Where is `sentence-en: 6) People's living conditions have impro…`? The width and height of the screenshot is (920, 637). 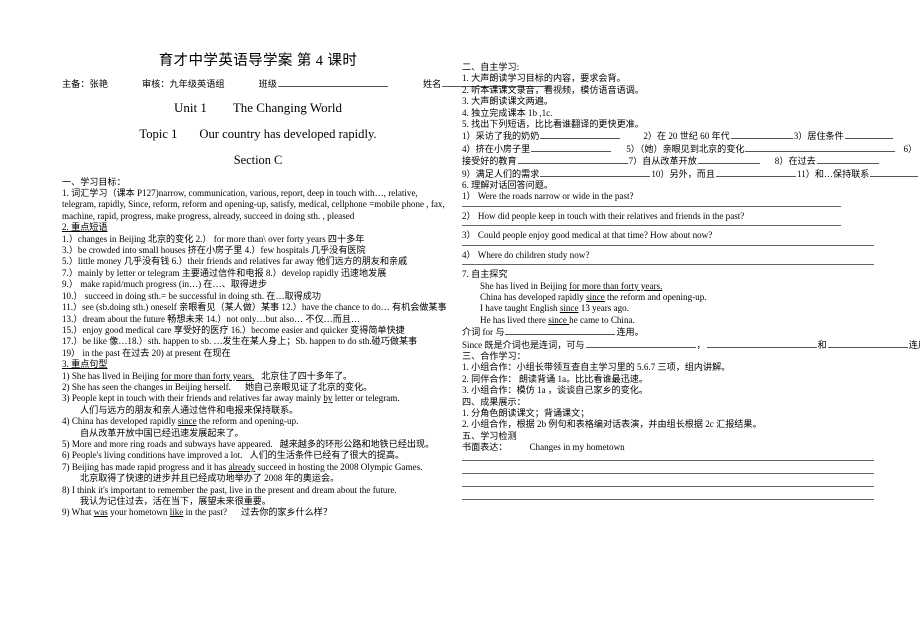
sentence-en: 6) People's living conditions have impro… is located at coordinates (152, 455).